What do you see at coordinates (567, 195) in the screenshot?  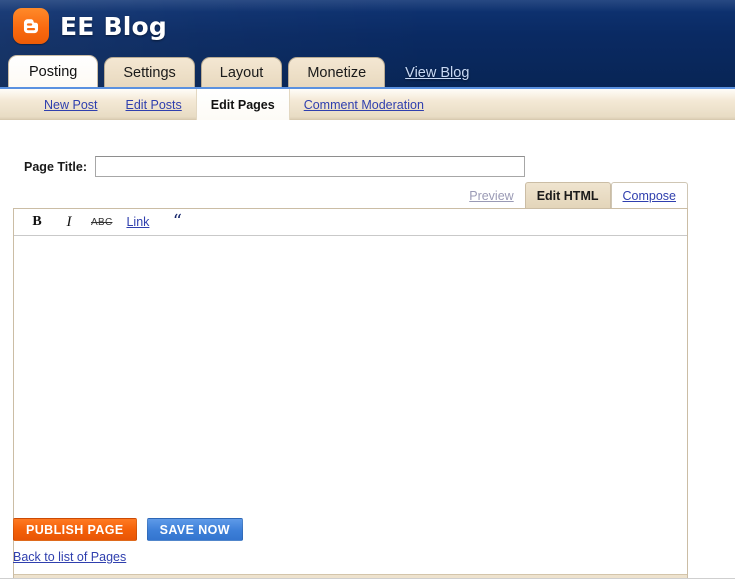 I see `tab-edit-html: Edit HTML` at bounding box center [567, 195].